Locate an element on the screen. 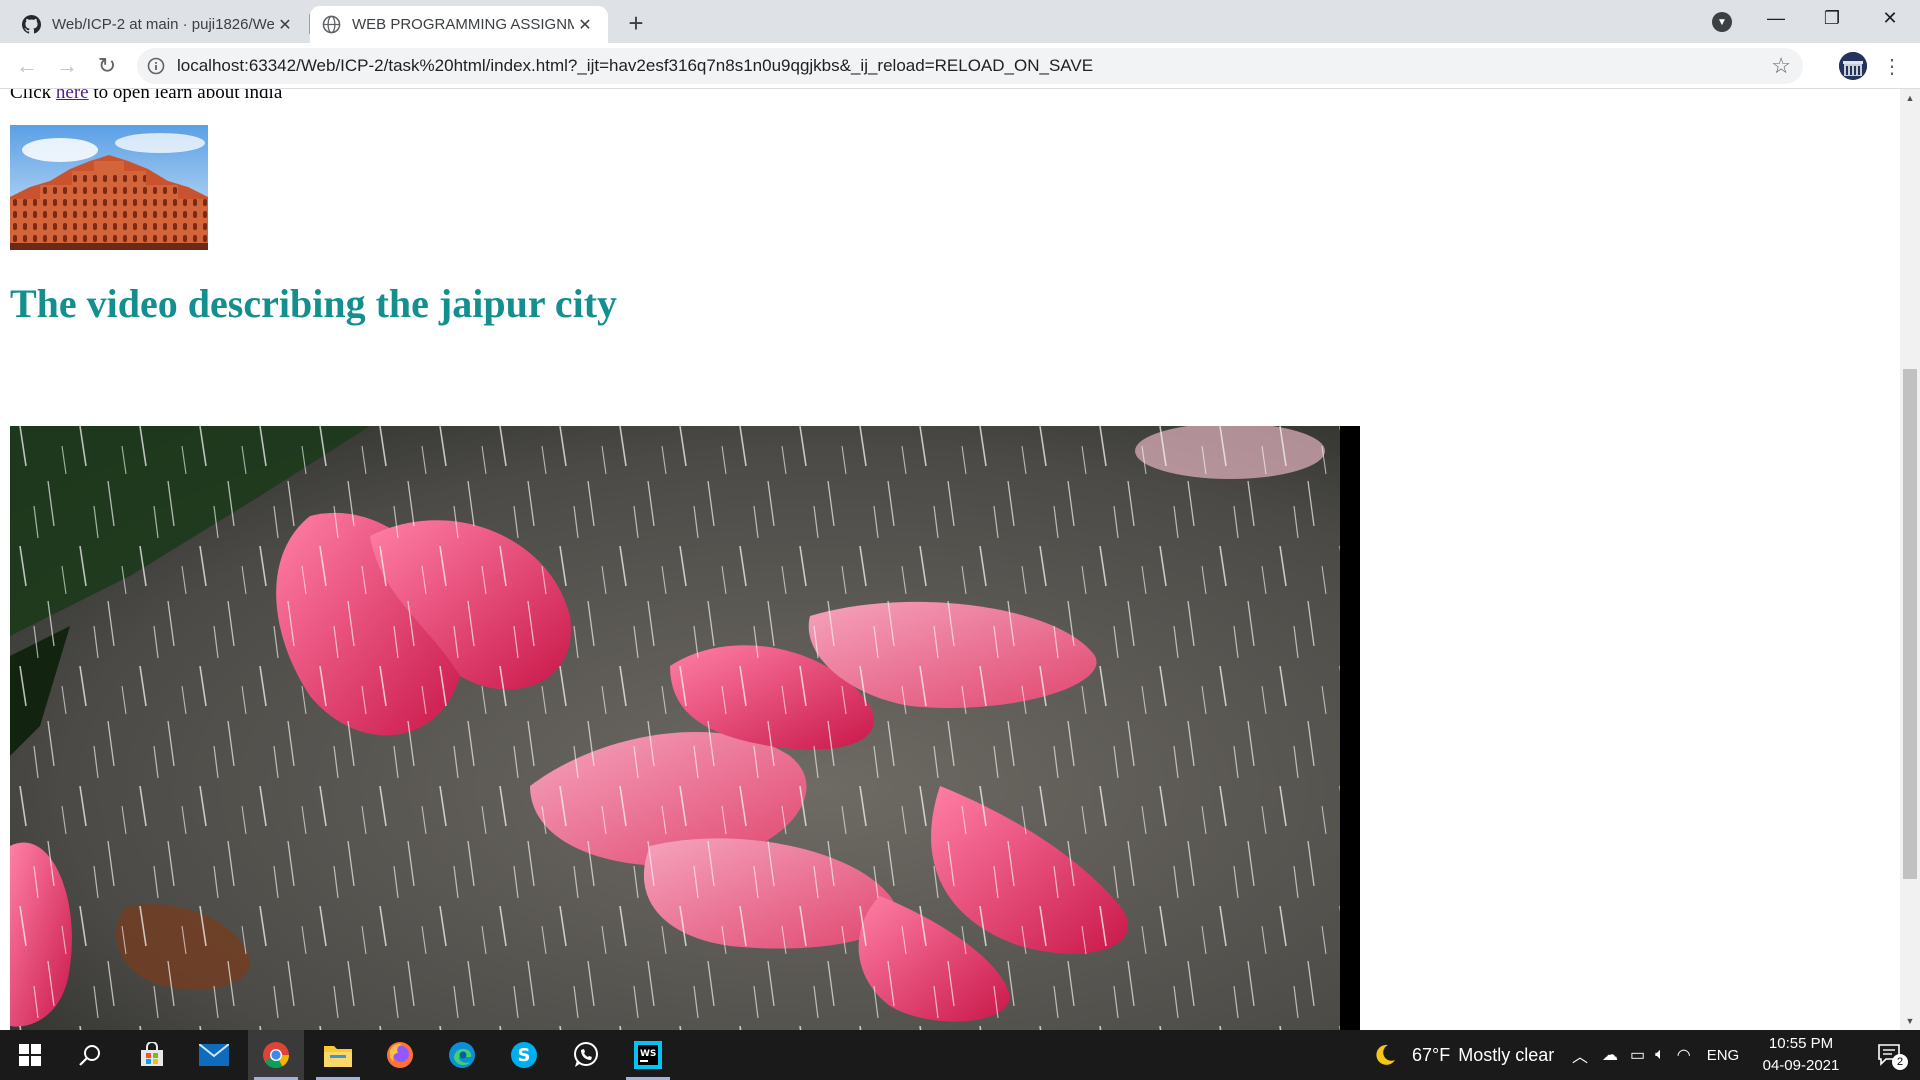 This screenshot has height=1080, width=1920. tab-search-icon: ▼ is located at coordinates (1722, 22).